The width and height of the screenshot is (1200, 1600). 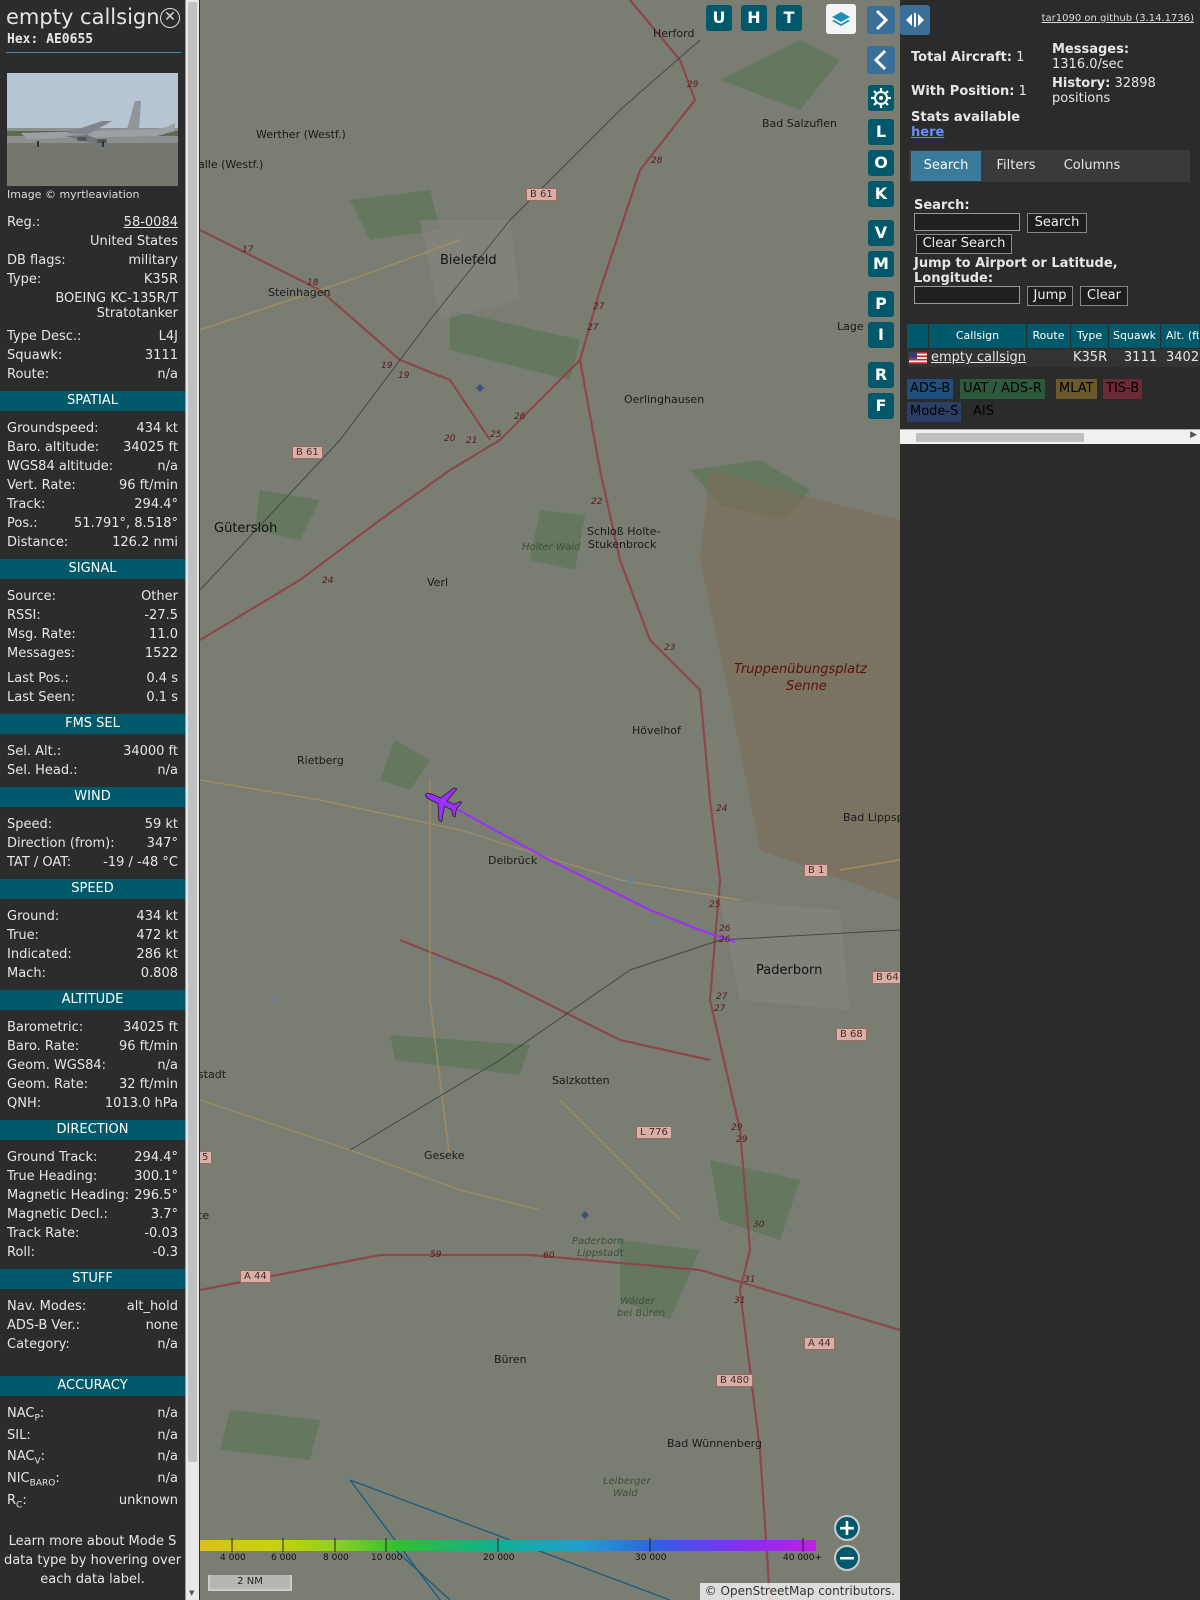 I want to click on nacp-value: n/a, so click(x=167, y=1413).